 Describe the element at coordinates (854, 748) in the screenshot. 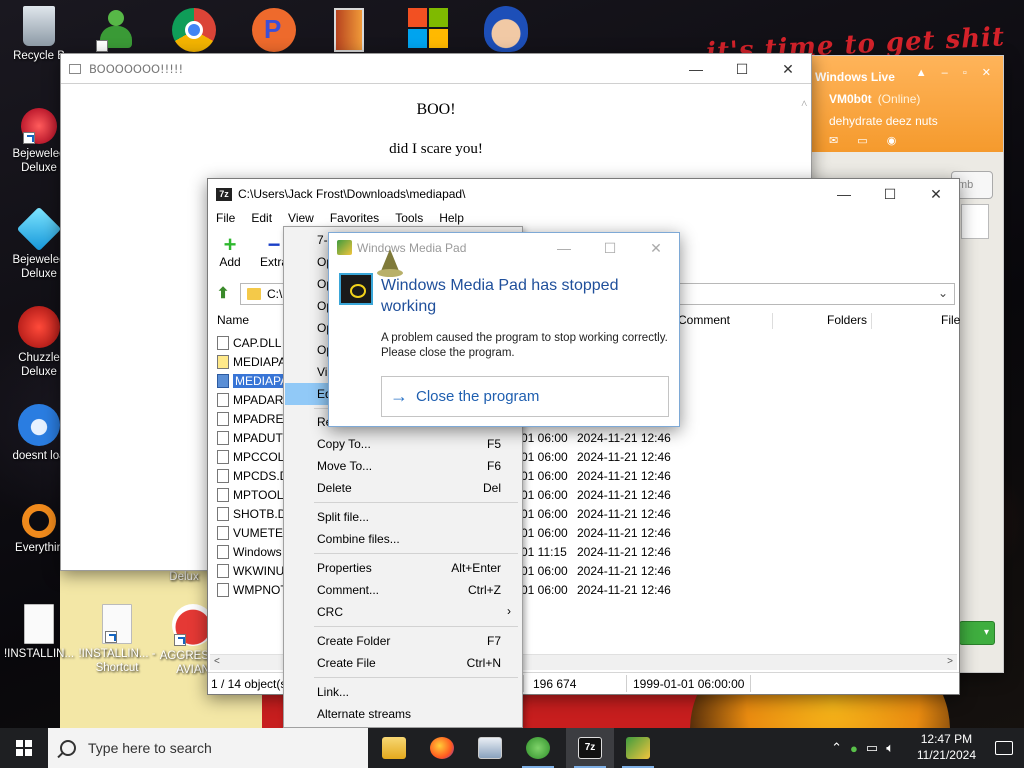

I see `messenger-tray-icon: ●` at that location.